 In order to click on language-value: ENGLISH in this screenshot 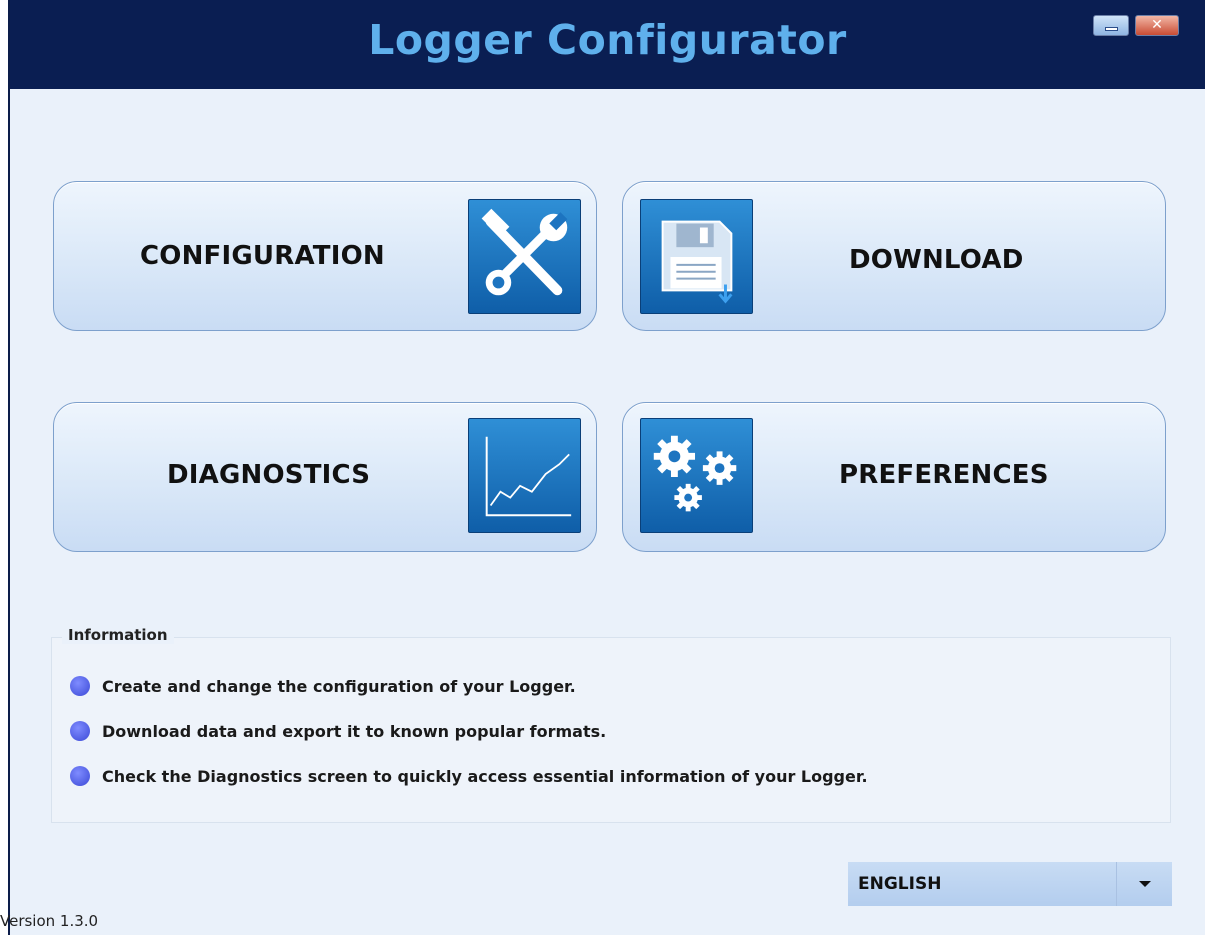, I will do `click(900, 884)`.